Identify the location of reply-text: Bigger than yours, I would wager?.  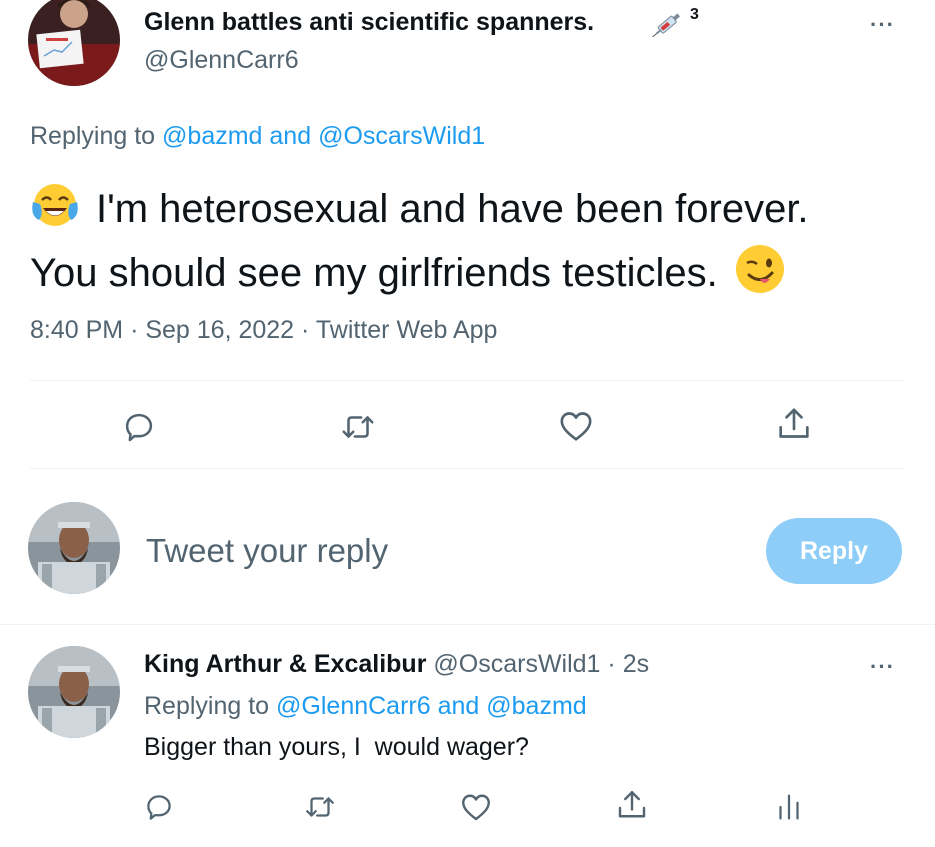
(336, 747).